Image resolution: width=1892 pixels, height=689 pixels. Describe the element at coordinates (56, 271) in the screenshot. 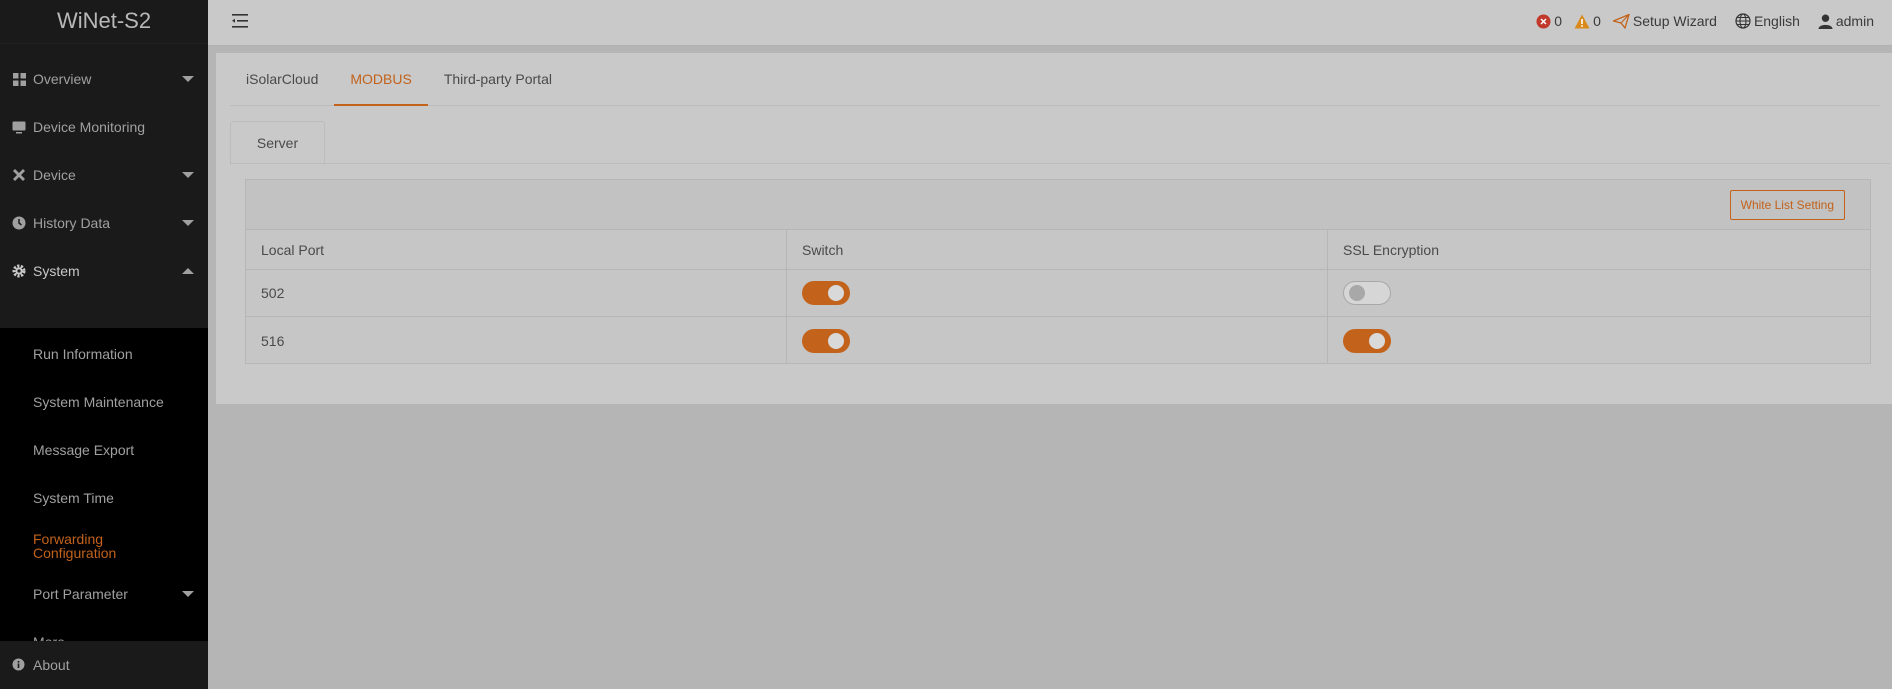

I see `sidebar-item-label: System` at that location.